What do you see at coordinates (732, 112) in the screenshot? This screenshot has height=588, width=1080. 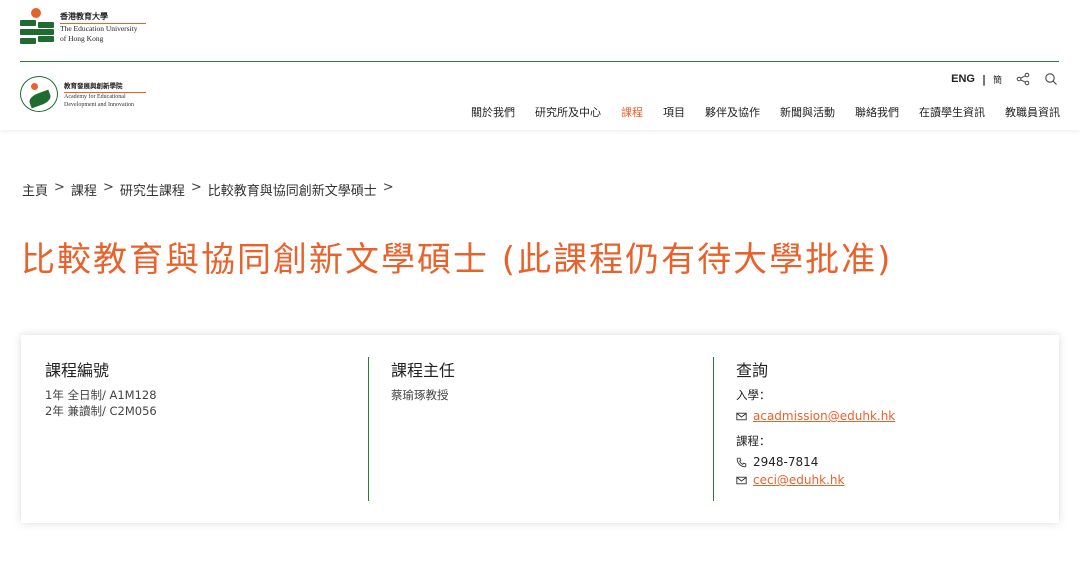 I see `nav-partners: 夥伴及協作` at bounding box center [732, 112].